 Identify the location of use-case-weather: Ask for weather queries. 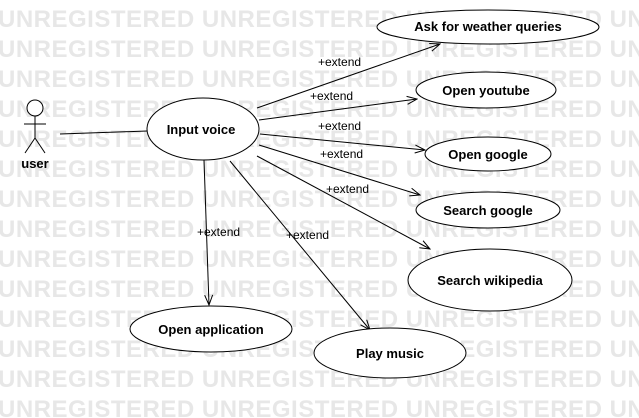
(488, 27).